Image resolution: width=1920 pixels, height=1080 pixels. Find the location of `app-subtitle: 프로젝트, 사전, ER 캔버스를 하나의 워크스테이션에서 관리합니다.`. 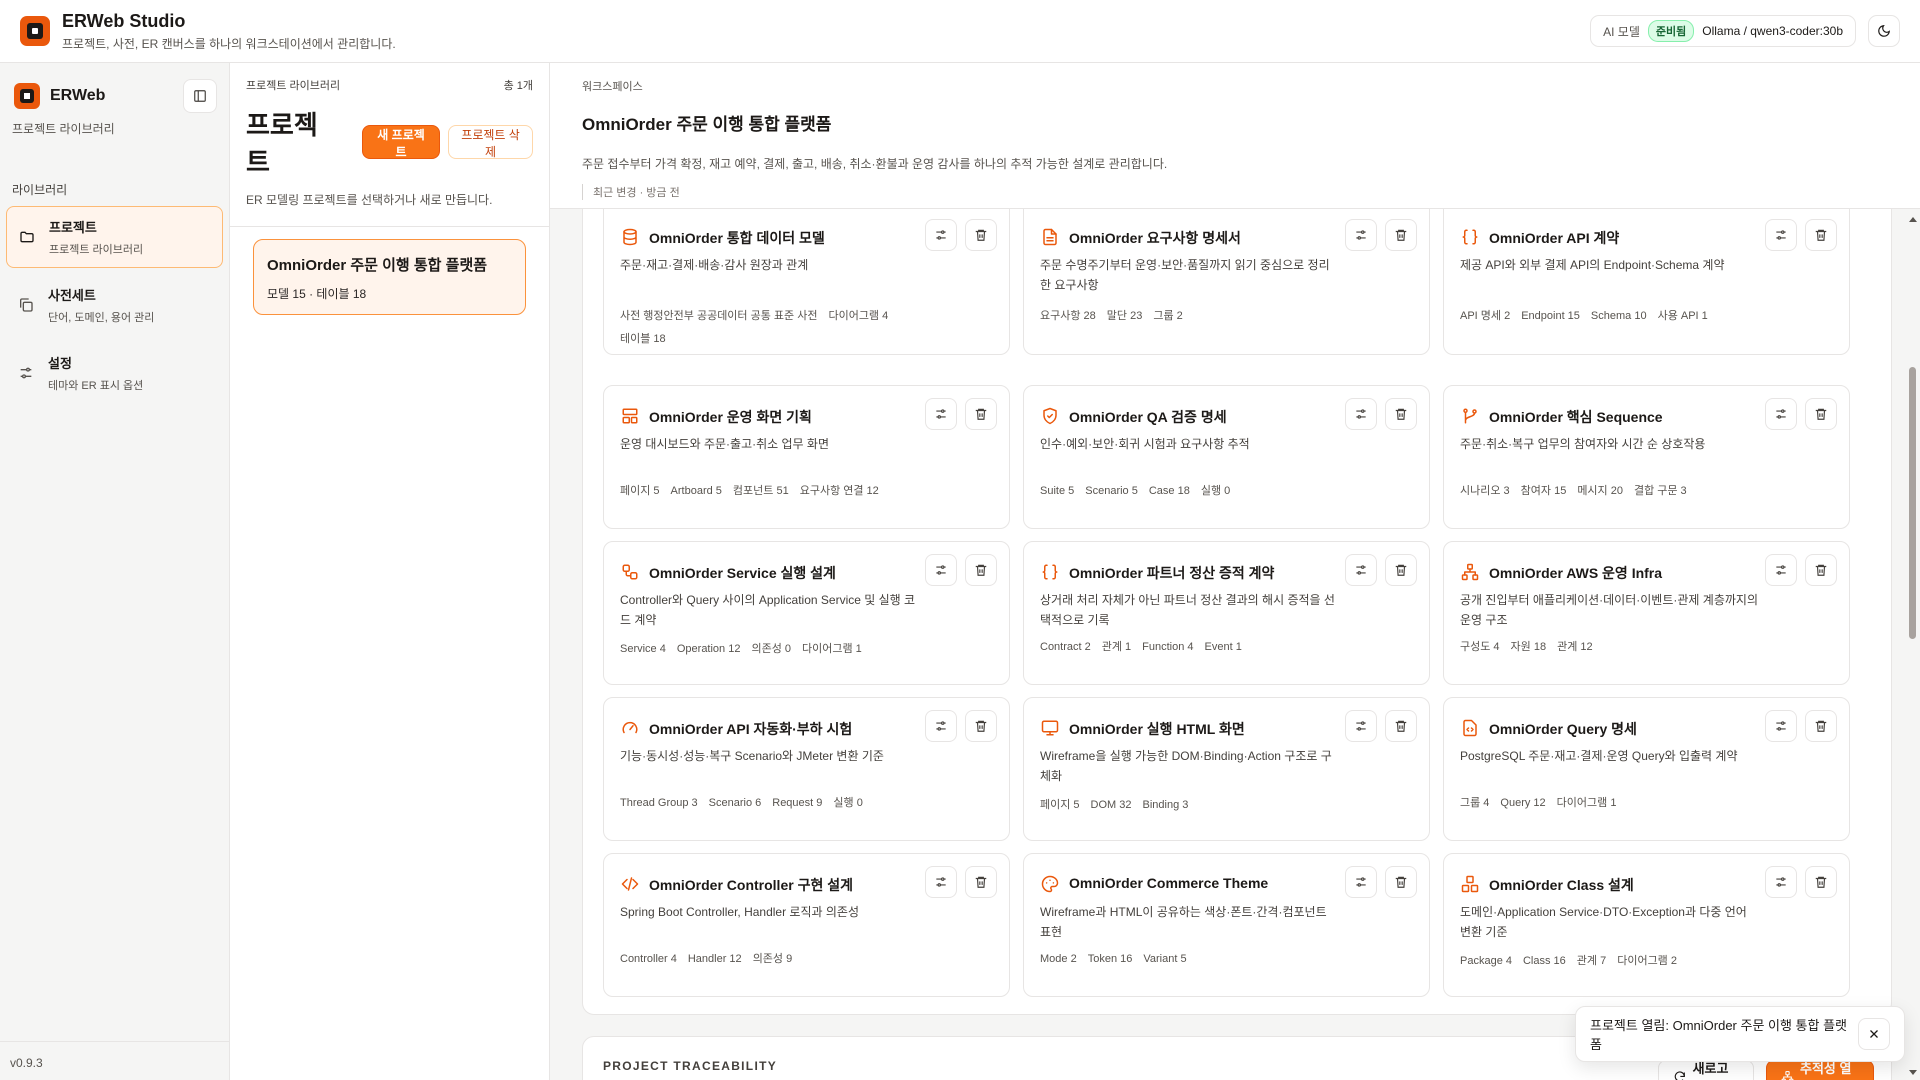

app-subtitle: 프로젝트, 사전, ER 캔버스를 하나의 워크스테이션에서 관리합니다. is located at coordinates (229, 43).